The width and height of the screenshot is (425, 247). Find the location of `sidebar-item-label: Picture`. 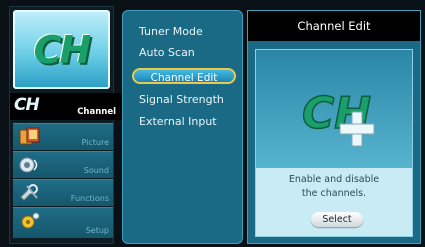

sidebar-item-label: Picture is located at coordinates (95, 142).